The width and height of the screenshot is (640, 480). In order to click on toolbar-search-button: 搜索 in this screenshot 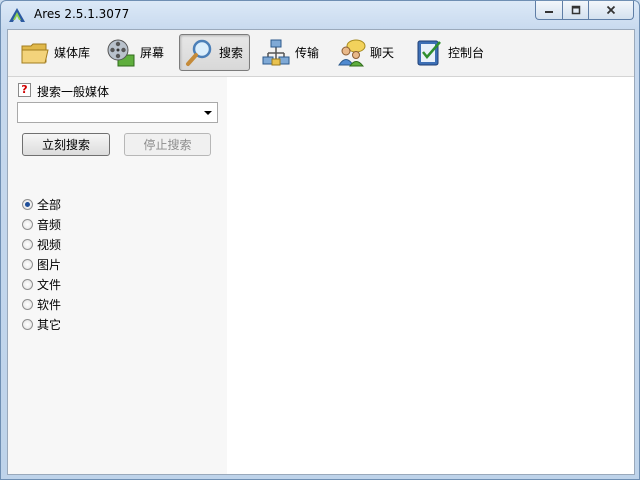, I will do `click(214, 52)`.